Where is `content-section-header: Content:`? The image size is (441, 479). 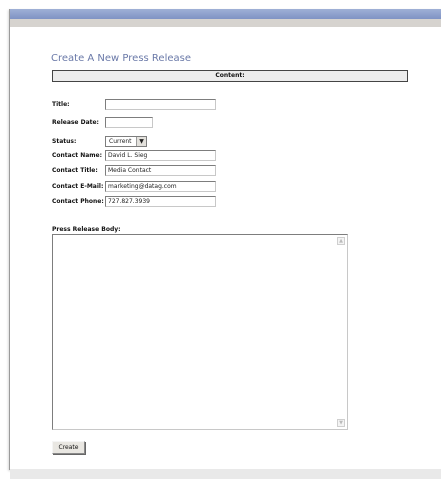
content-section-header: Content: is located at coordinates (230, 76).